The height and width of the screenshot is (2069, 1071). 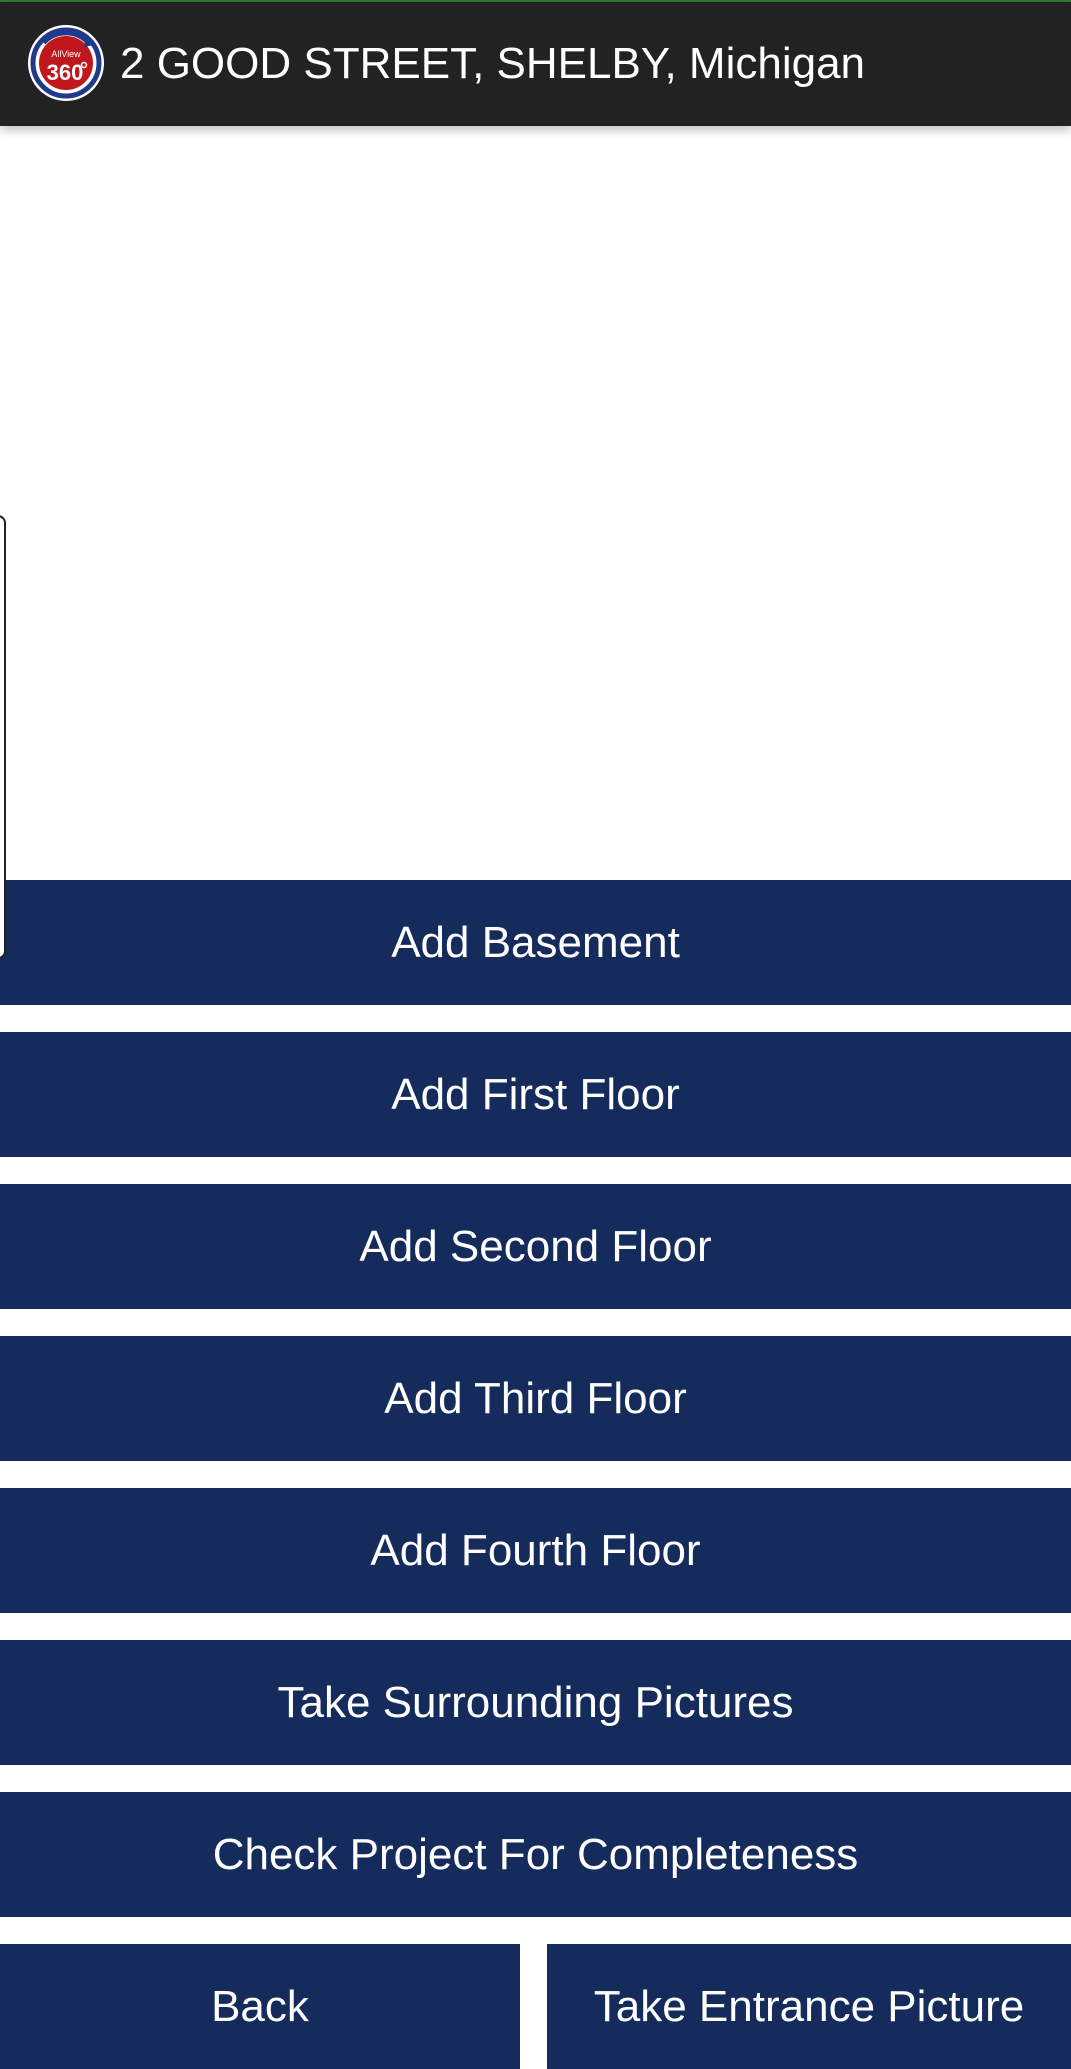 What do you see at coordinates (535, 1702) in the screenshot?
I see `take-surrounding-pictures-button: Take Surrounding Pictures` at bounding box center [535, 1702].